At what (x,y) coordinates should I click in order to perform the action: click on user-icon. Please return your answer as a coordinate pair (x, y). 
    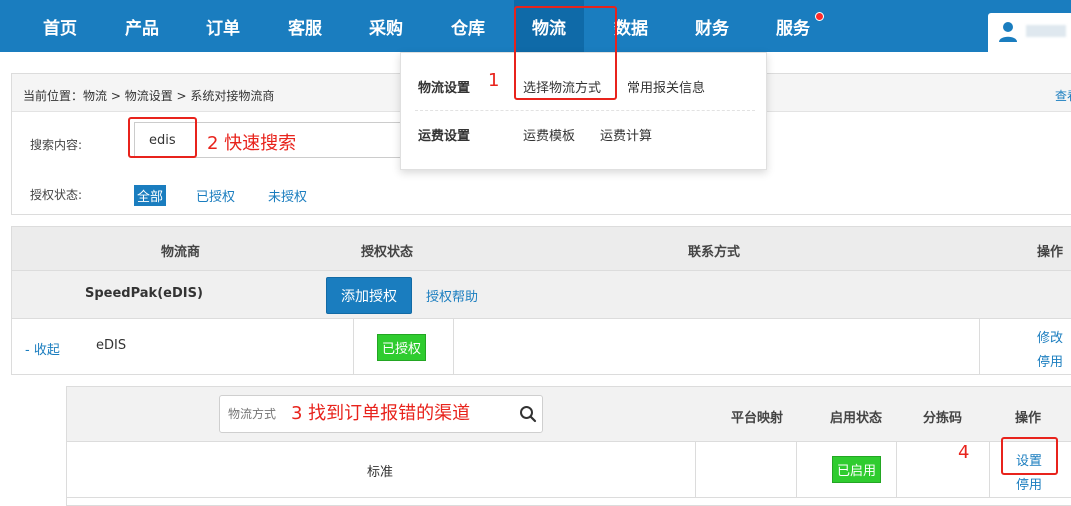
    Looking at the image, I should click on (1008, 32).